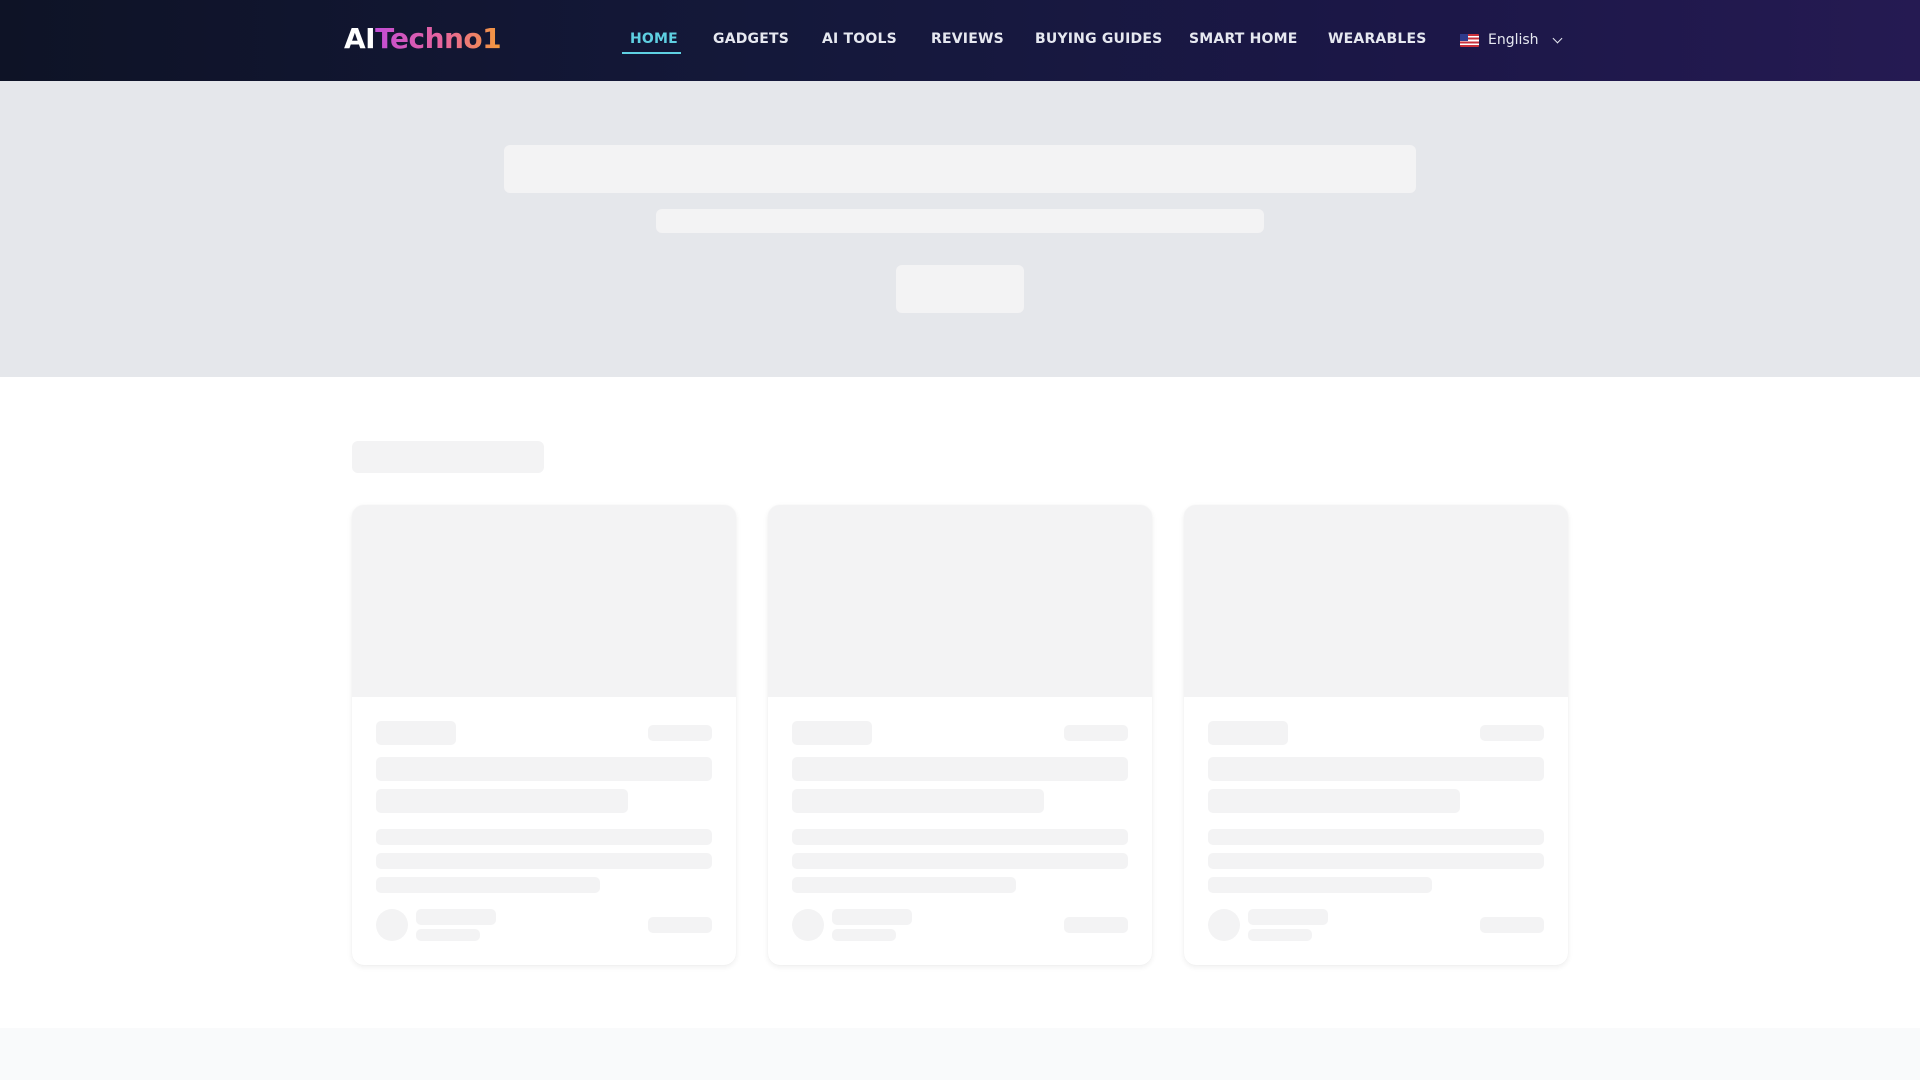 The height and width of the screenshot is (1080, 1920). I want to click on nav-active-underline, so click(651, 53).